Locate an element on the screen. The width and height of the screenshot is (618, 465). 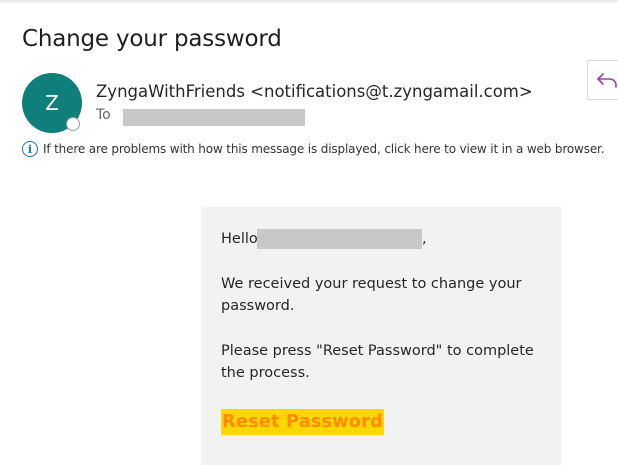
reply-button is located at coordinates (602, 80).